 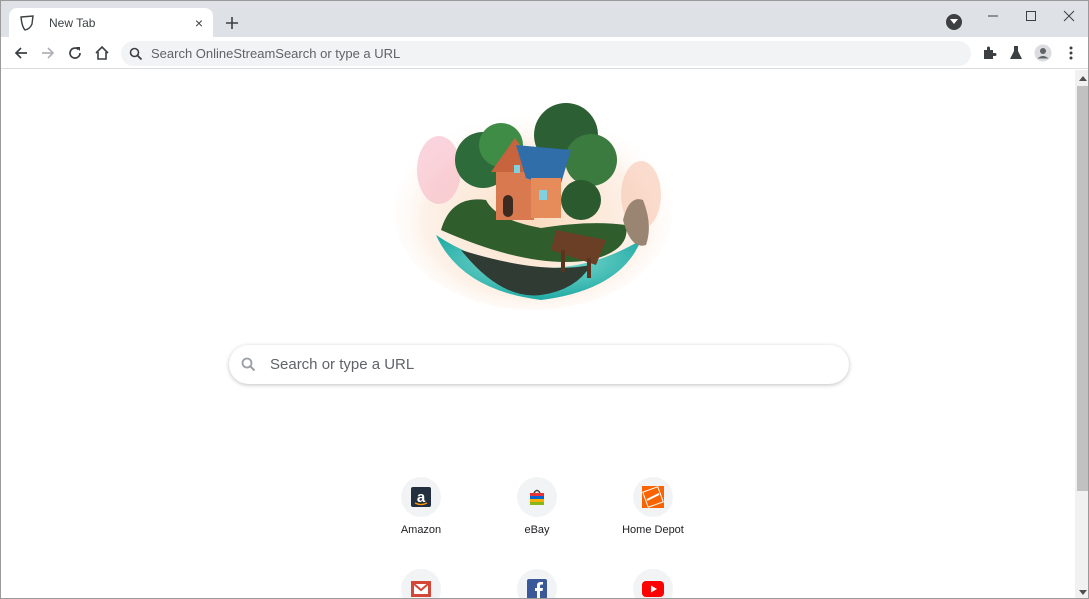 What do you see at coordinates (537, 497) in the screenshot?
I see `ebay-icon` at bounding box center [537, 497].